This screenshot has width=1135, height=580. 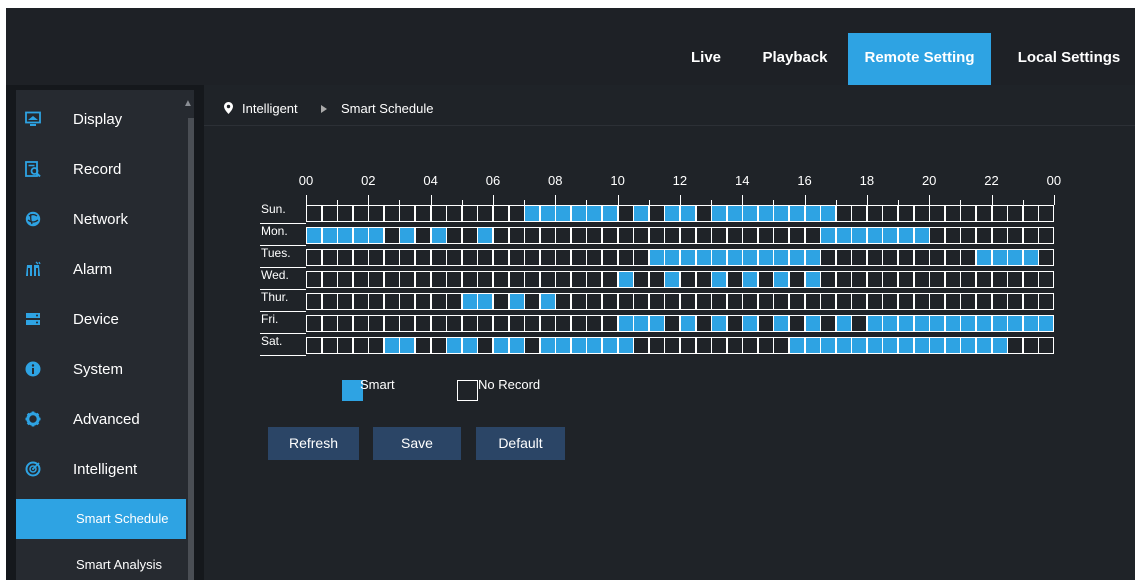 I want to click on sidebar-scrollbar, so click(x=191, y=349).